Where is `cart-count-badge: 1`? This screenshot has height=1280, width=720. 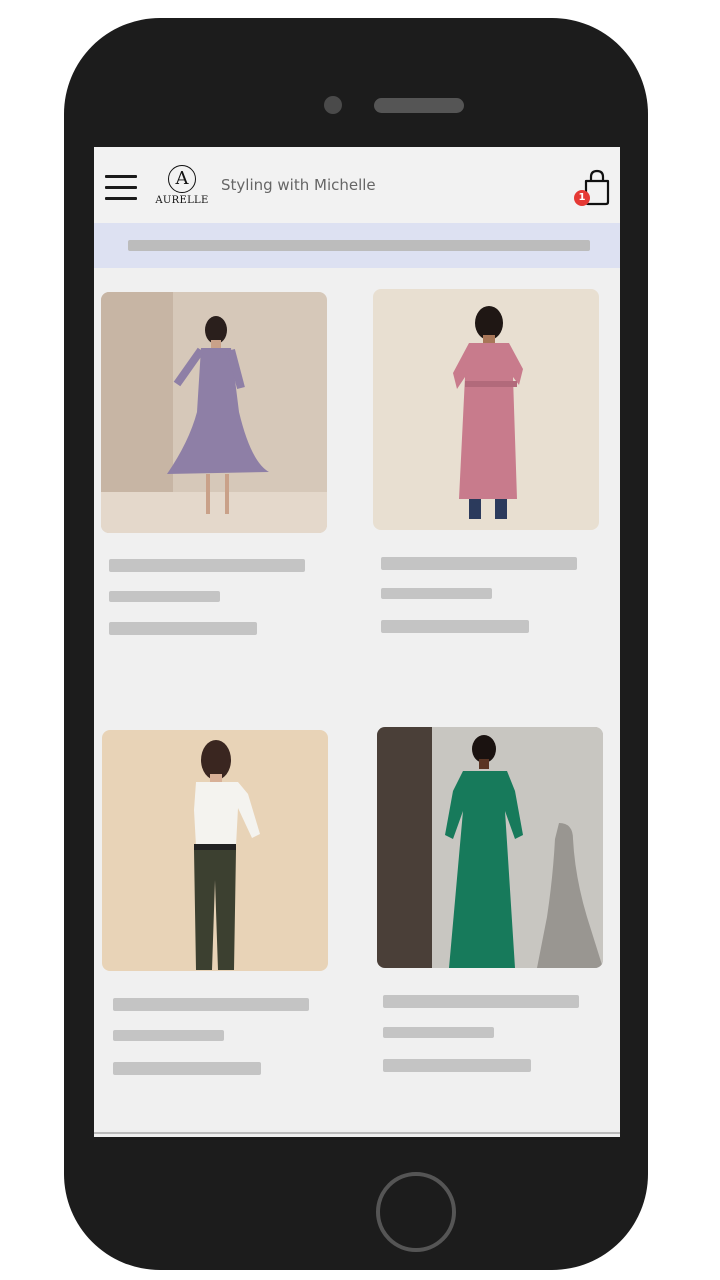 cart-count-badge: 1 is located at coordinates (582, 198).